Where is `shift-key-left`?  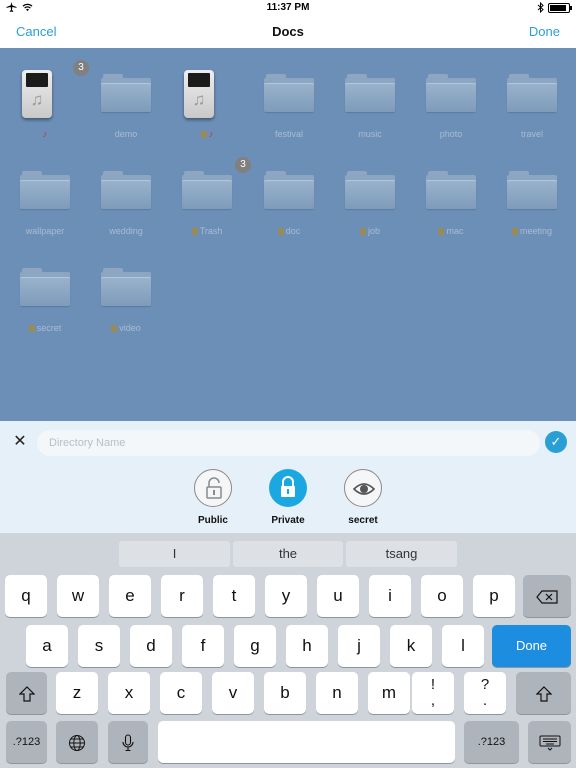 shift-key-left is located at coordinates (26, 693).